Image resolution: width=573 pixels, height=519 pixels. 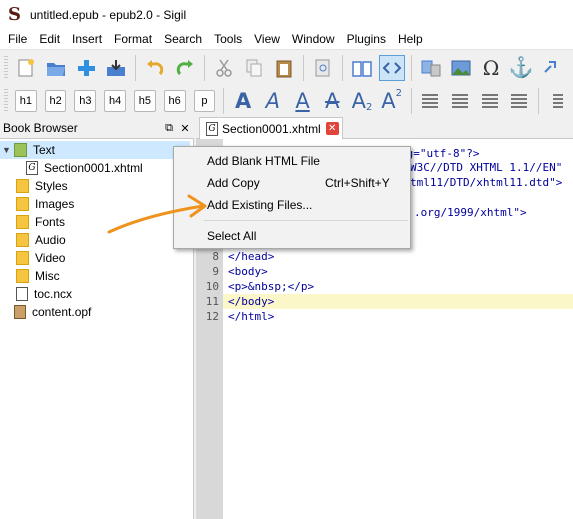 I want to click on align-right-icon, so click(x=490, y=101).